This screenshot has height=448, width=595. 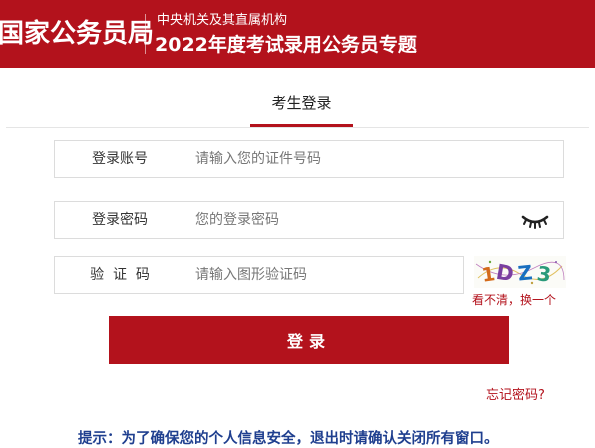 I want to click on forgot-password-link: 忘记密码?, so click(x=515, y=393).